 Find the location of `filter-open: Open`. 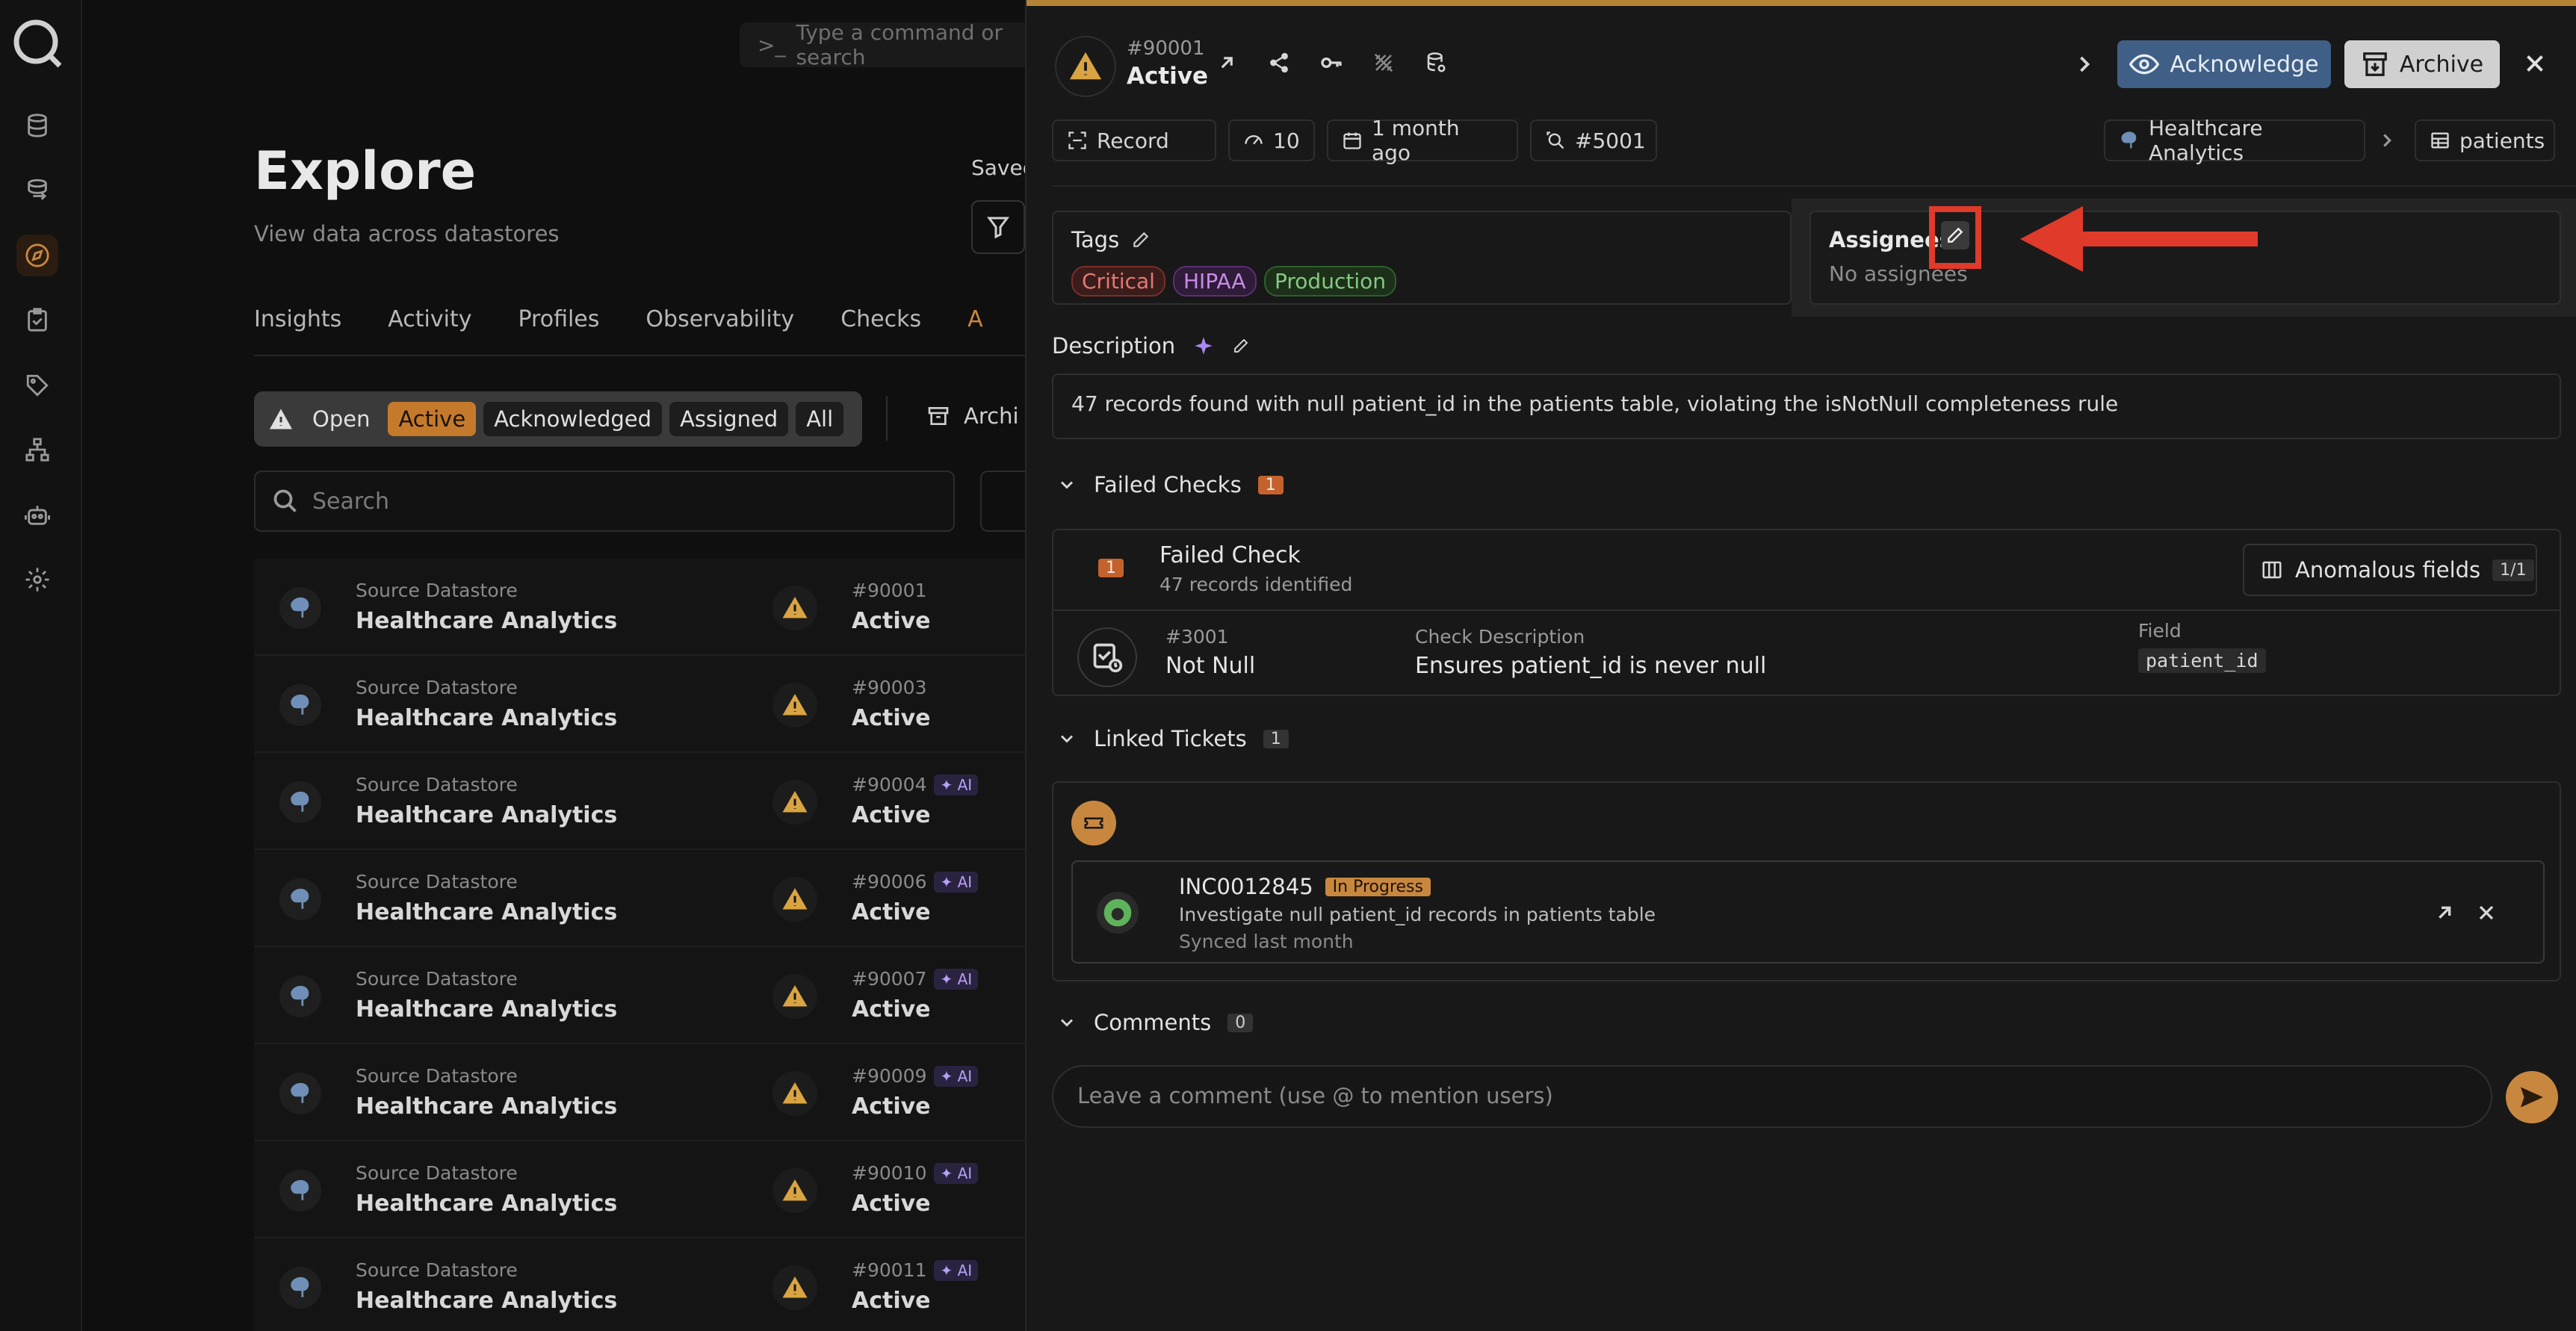

filter-open: Open is located at coordinates (341, 419).